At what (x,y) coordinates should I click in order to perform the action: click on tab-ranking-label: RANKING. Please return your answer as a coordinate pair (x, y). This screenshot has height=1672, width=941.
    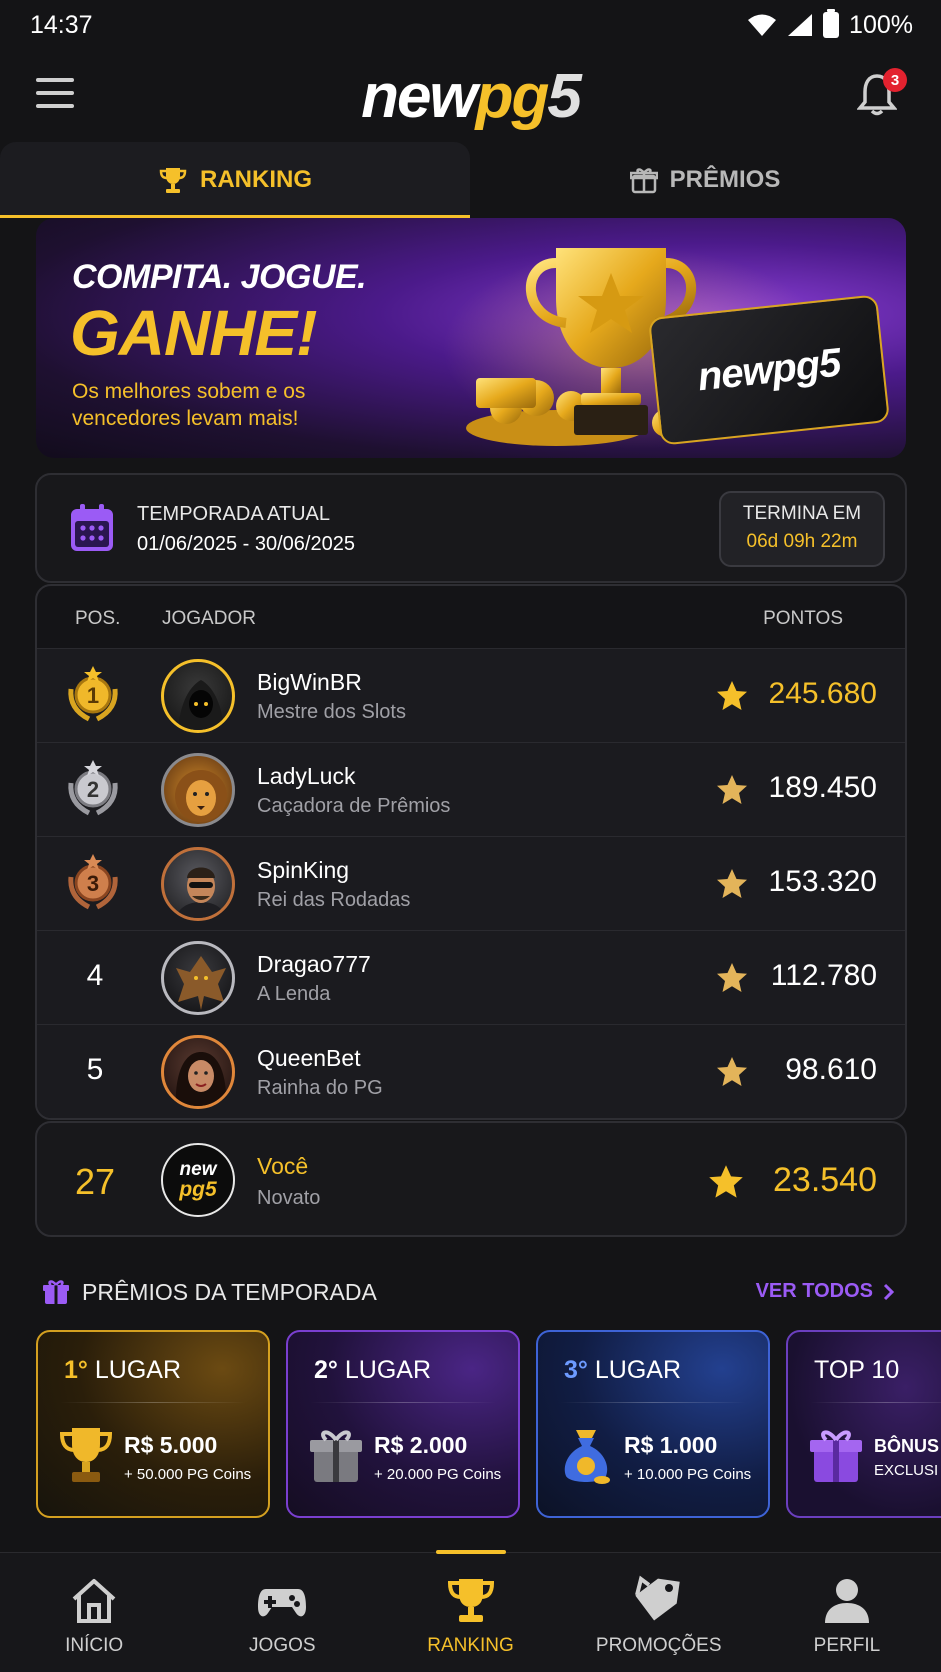
    Looking at the image, I should click on (256, 179).